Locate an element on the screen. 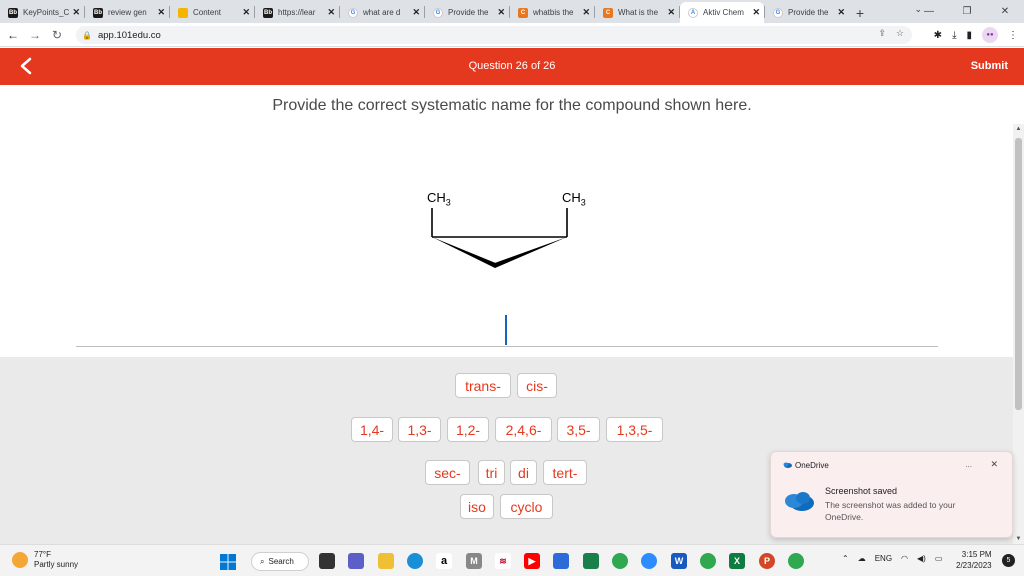  weather-widget: 77°F Partly sunny is located at coordinates (45, 560).